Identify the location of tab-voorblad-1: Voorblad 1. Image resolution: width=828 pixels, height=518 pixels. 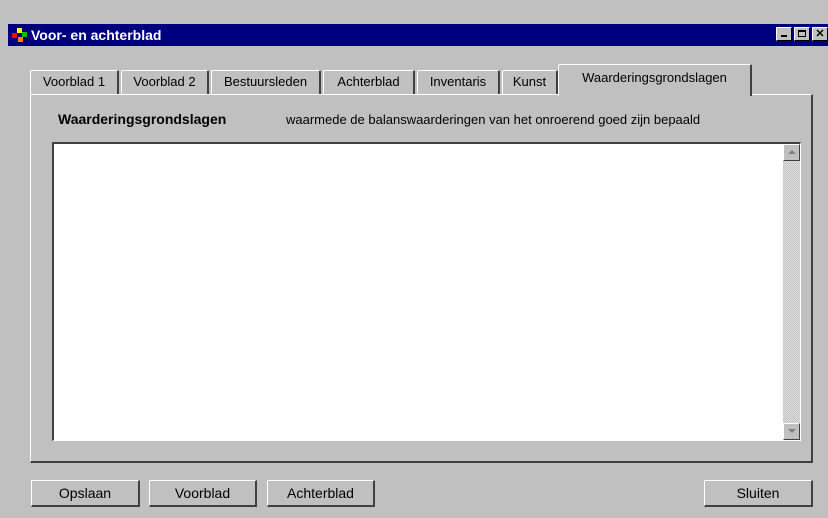
(74, 82).